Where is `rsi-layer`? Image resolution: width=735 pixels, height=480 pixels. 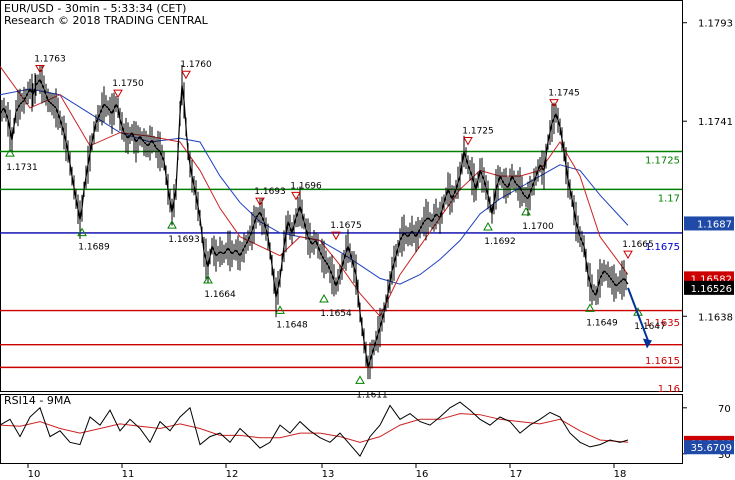
rsi-layer is located at coordinates (314, 429).